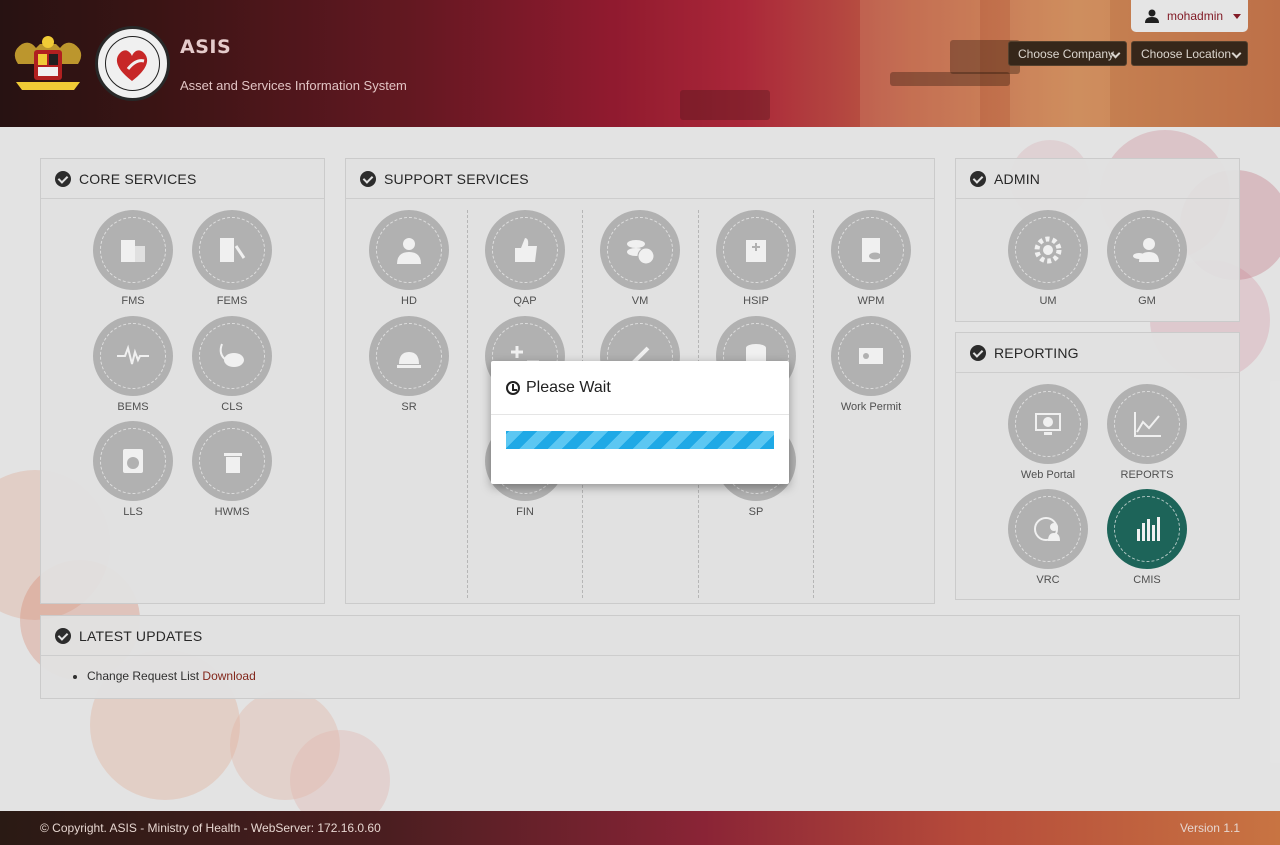 This screenshot has width=1280, height=845. What do you see at coordinates (640, 422) in the screenshot?
I see `please-wait-dialog: Please Wait` at bounding box center [640, 422].